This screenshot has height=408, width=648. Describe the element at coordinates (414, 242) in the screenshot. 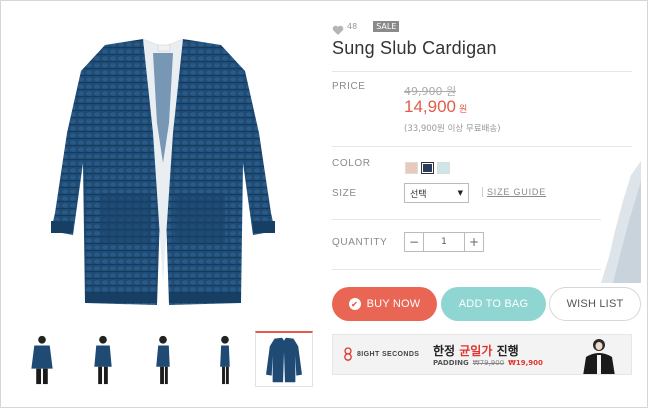

I see `quantity-decrease-button: −` at that location.